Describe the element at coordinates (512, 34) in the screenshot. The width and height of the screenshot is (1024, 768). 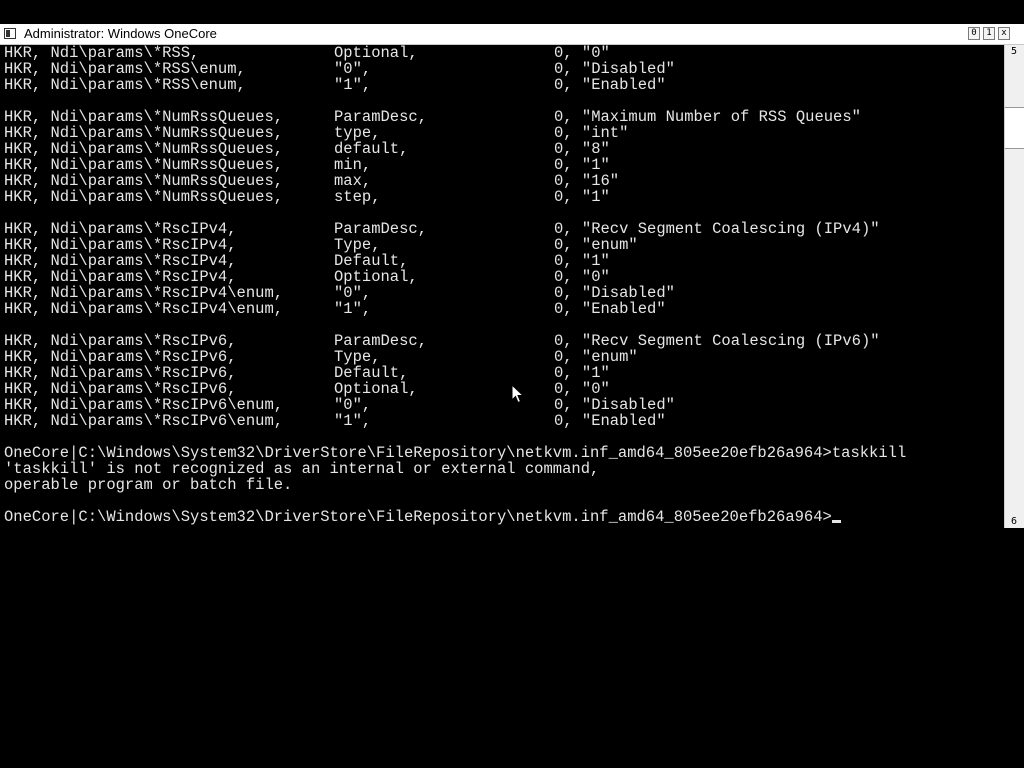
I see `title-bar: Administrator: Windows OneCore 0 1 x` at that location.